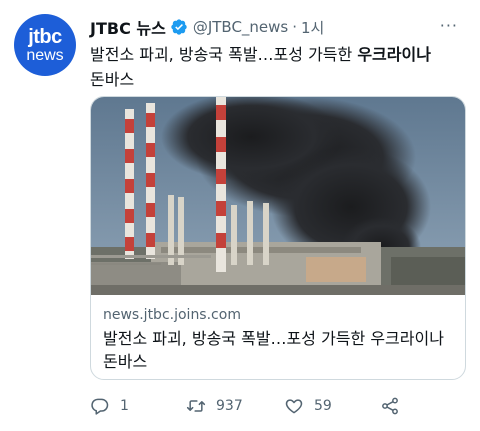  I want to click on reply-icon, so click(100, 406).